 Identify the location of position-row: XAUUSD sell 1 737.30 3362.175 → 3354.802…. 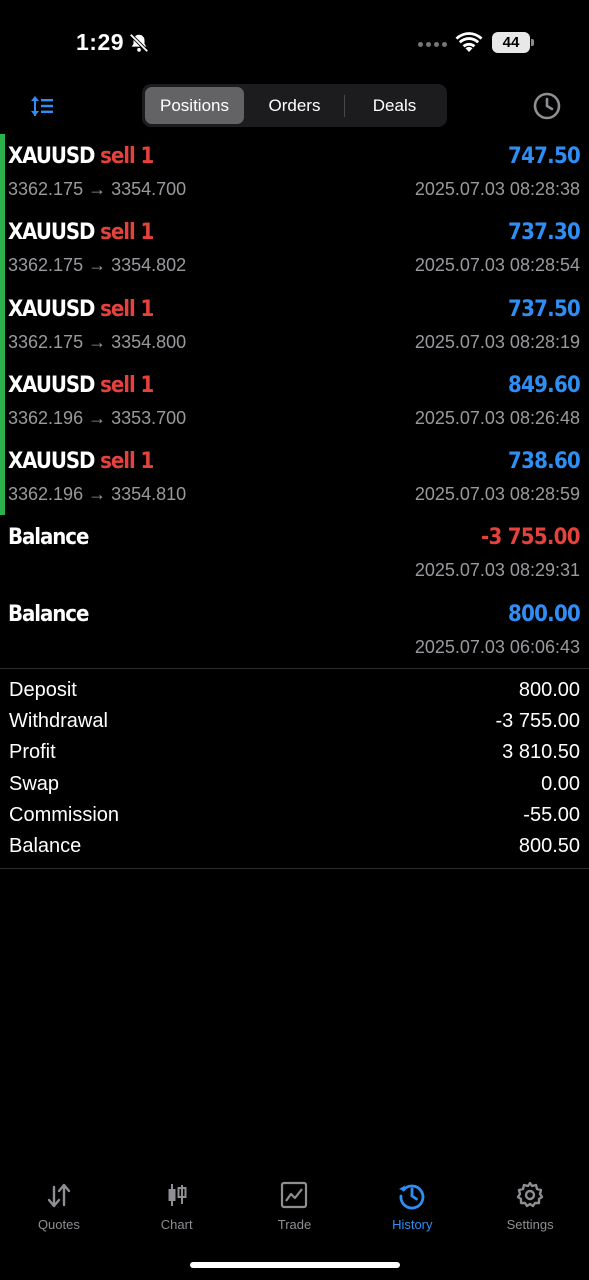
(294, 248).